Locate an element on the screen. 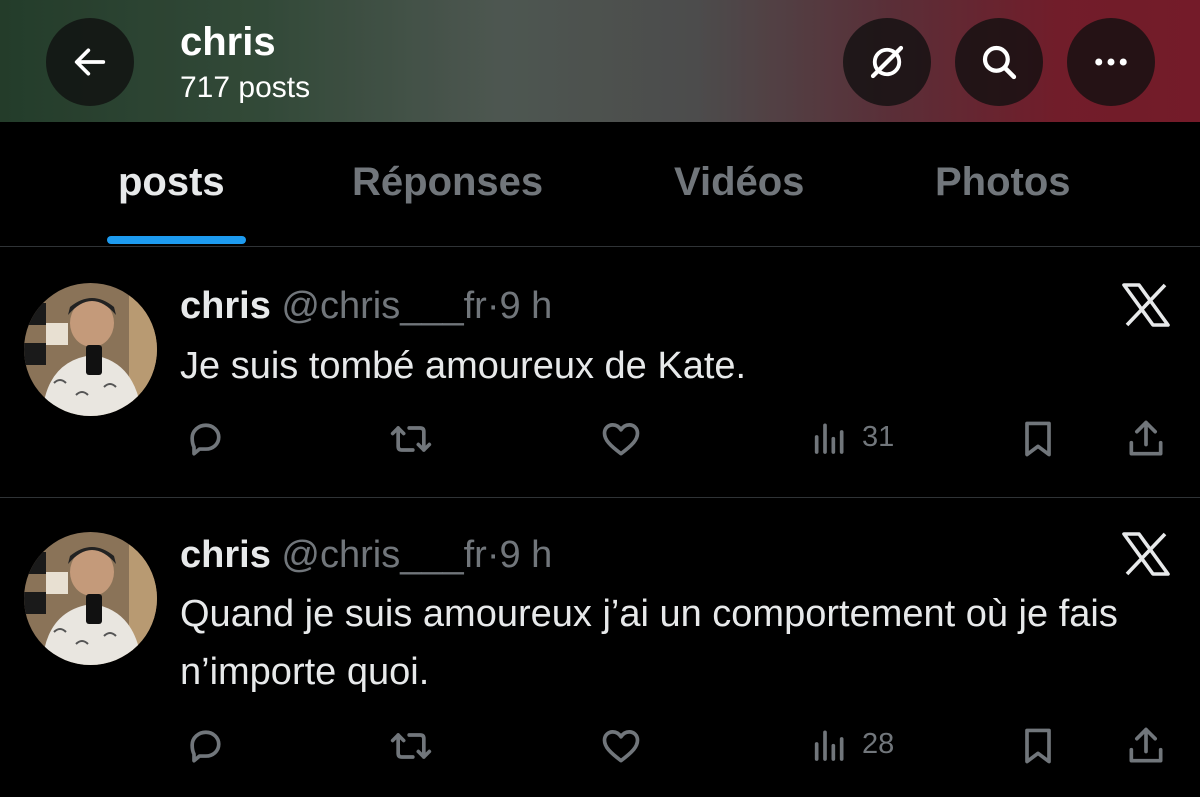  post-count: 717 posts is located at coordinates (245, 87).